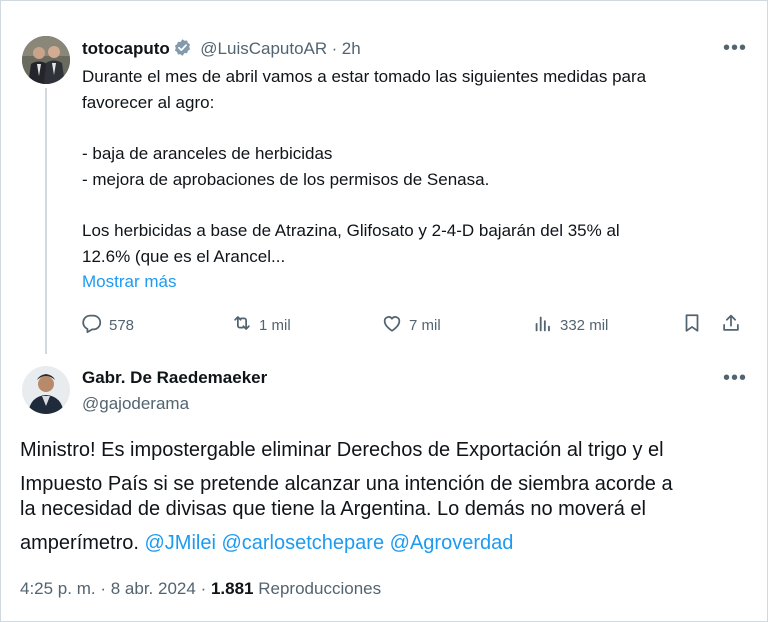 This screenshot has width=768, height=622. Describe the element at coordinates (735, 48) in the screenshot. I see `more-options-icon: •••` at that location.